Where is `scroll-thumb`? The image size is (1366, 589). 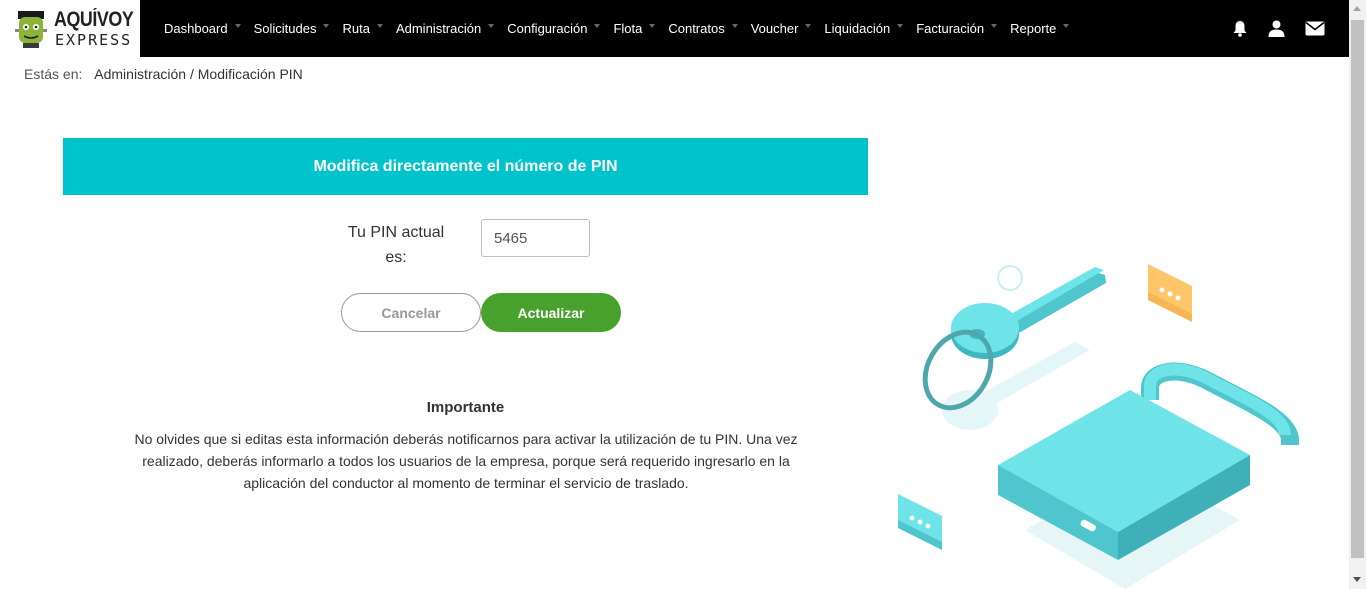
scroll-thumb is located at coordinates (1357, 289).